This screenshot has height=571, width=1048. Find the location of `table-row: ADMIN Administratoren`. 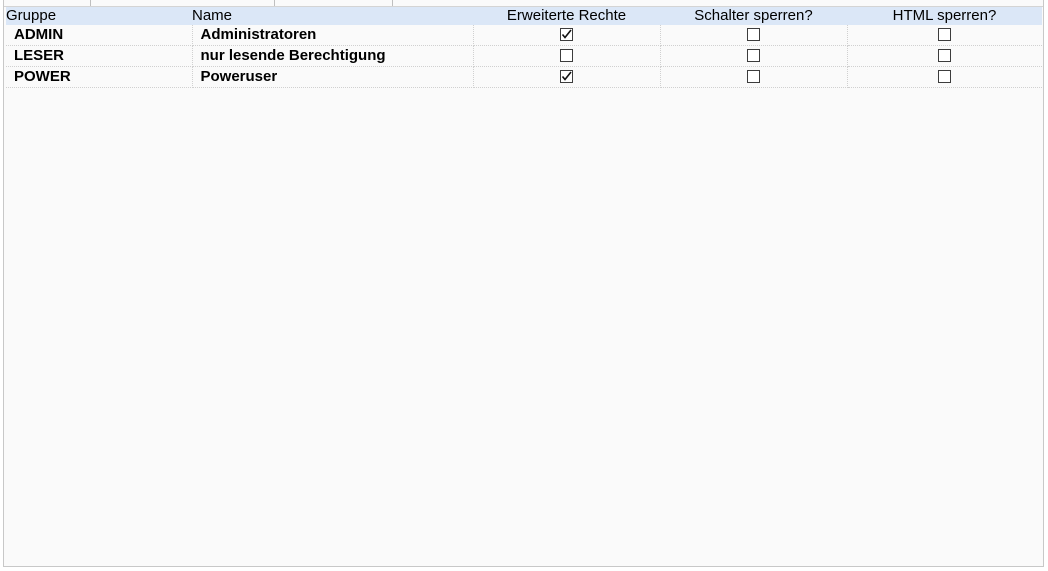

table-row: ADMIN Administratoren is located at coordinates (524, 35).